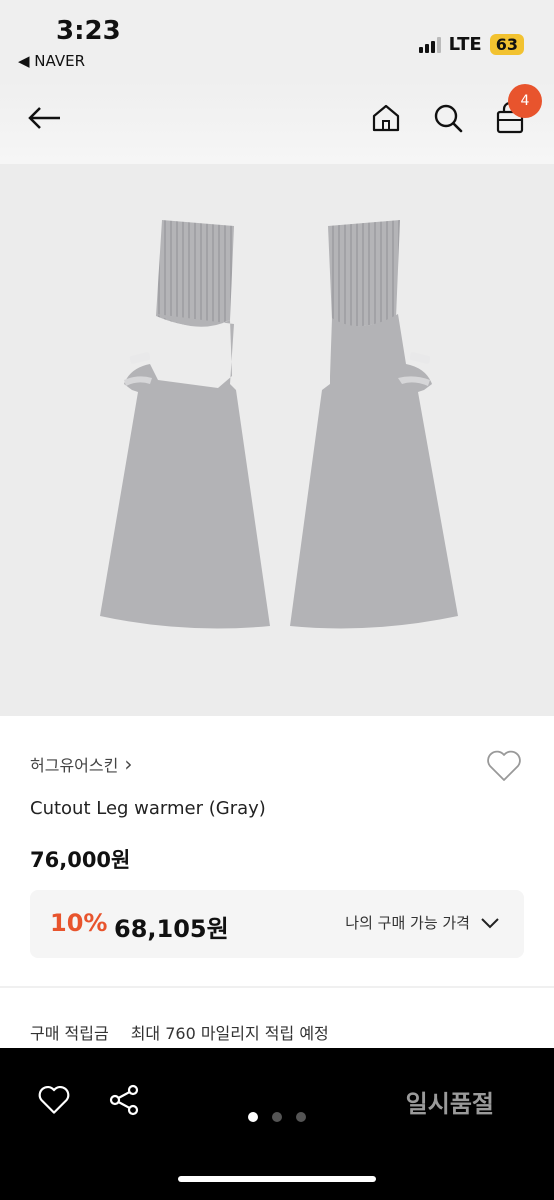 The image size is (554, 1200). I want to click on cart-button: 4, so click(516, 111).